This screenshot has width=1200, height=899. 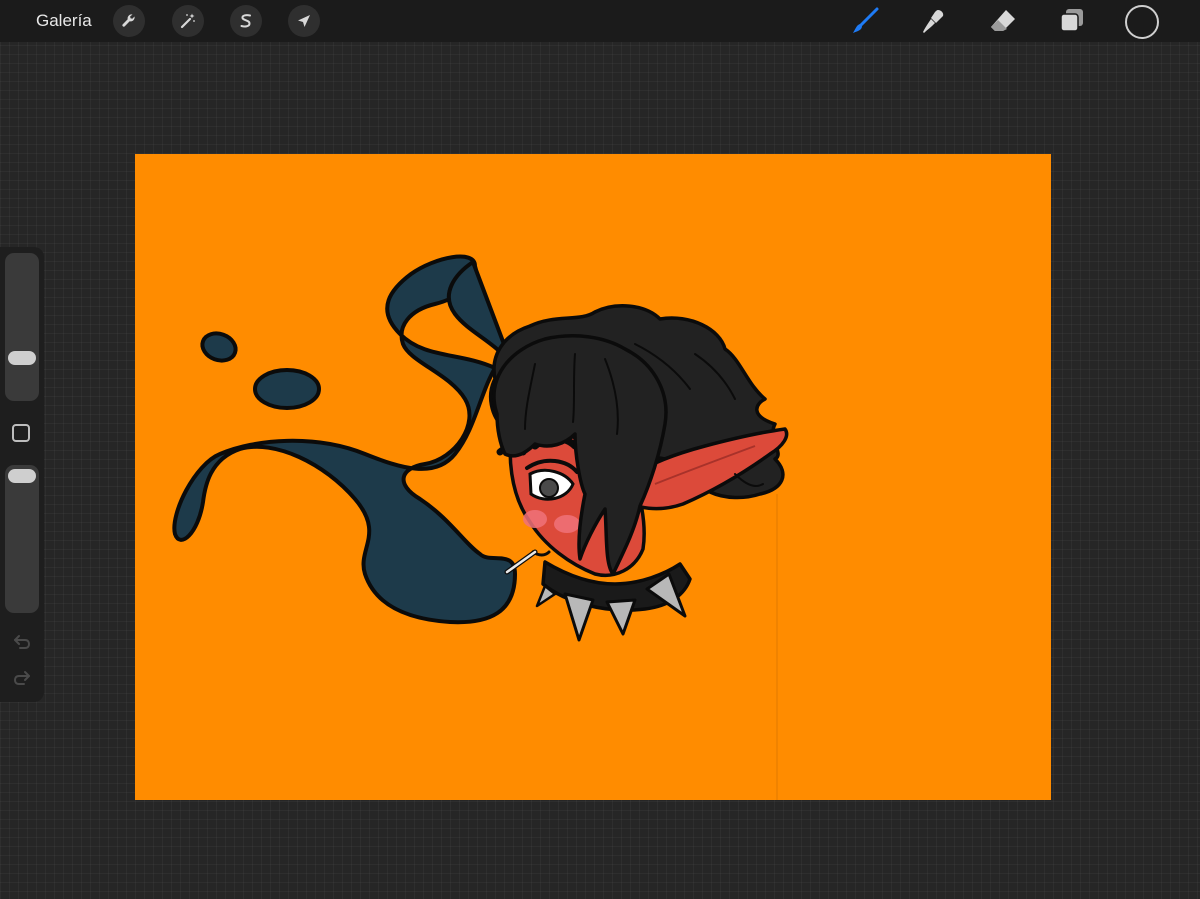 I want to click on smudge-tool-button, so click(x=934, y=21).